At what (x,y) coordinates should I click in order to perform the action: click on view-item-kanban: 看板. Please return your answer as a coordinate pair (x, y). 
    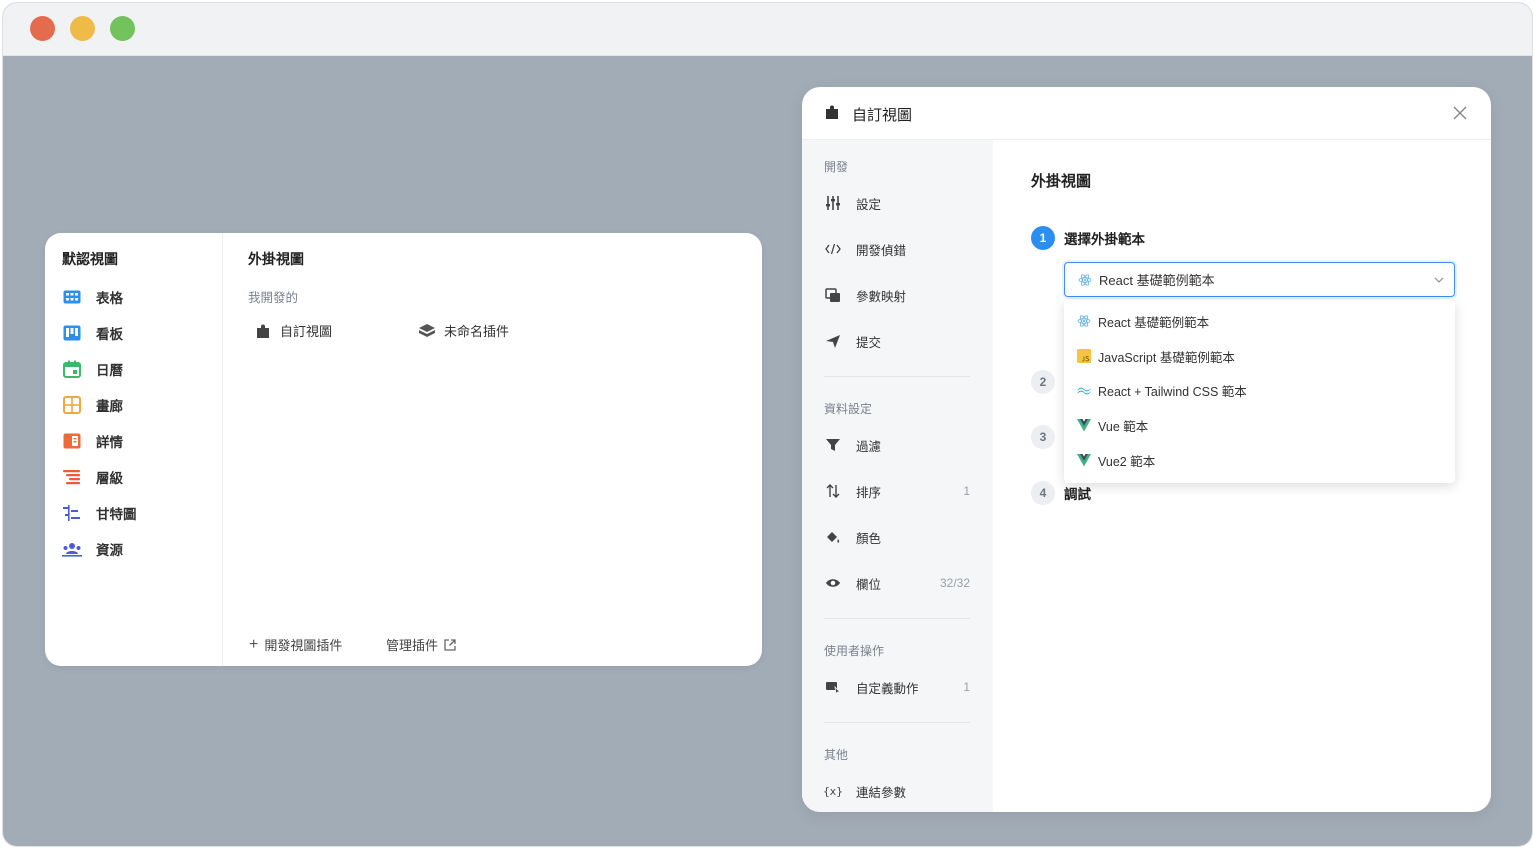
    Looking at the image, I should click on (92, 333).